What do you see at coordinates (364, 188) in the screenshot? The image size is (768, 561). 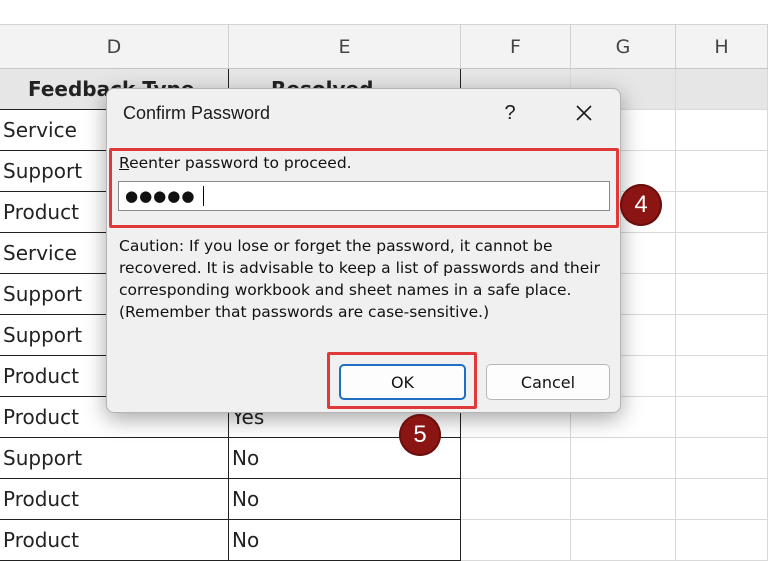 I see `highlight-password-field` at bounding box center [364, 188].